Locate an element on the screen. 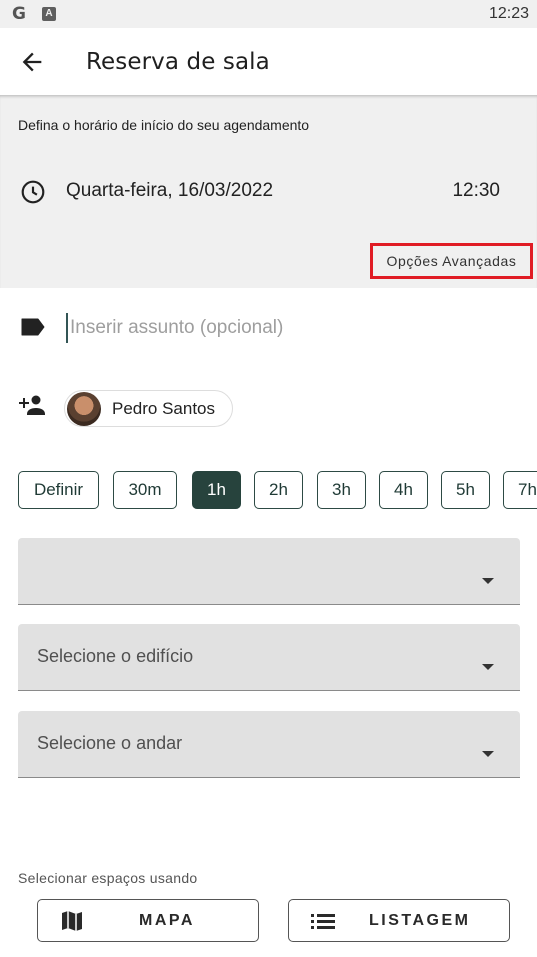  duration-3h: 3h is located at coordinates (341, 490).